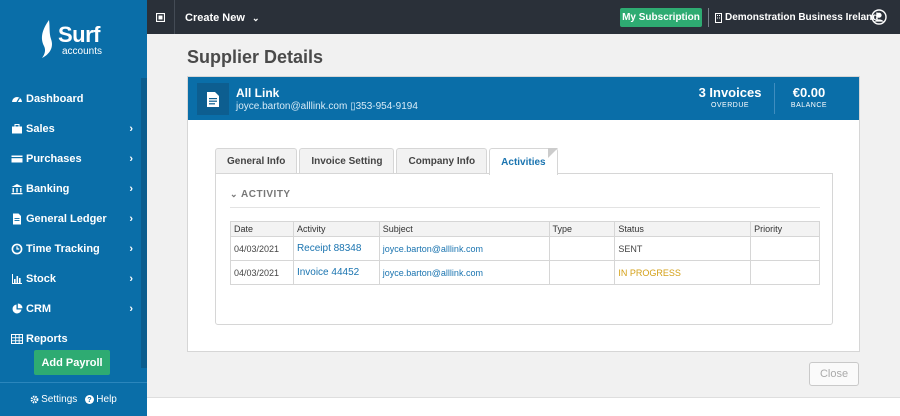  I want to click on balance-value: €0.00, so click(809, 92).